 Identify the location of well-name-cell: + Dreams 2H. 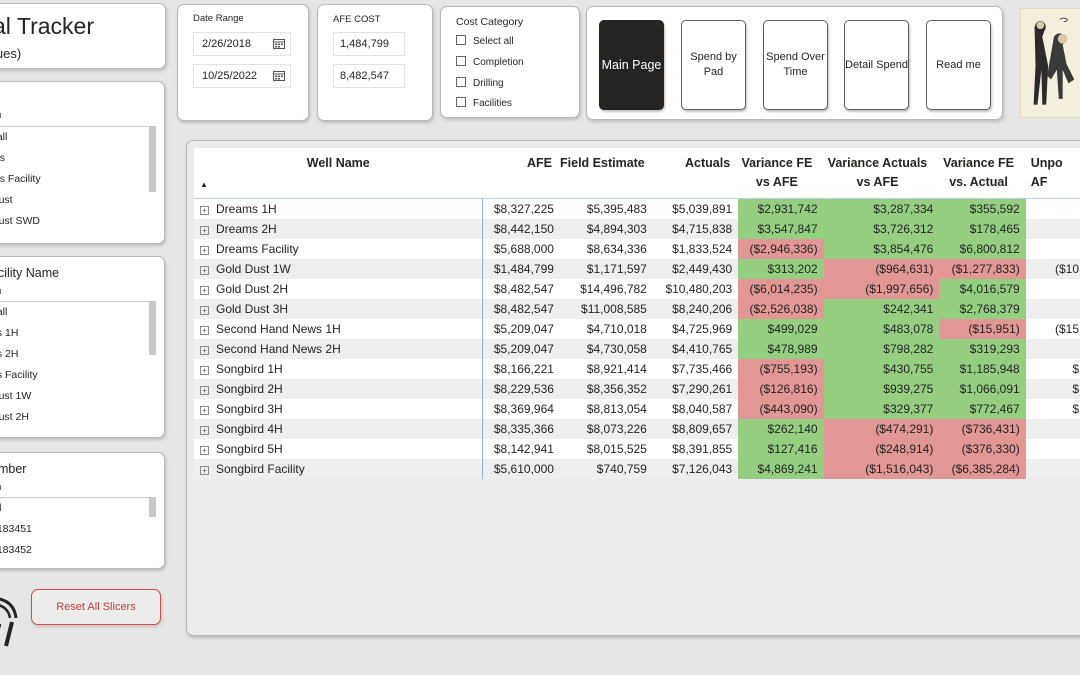
(339, 228).